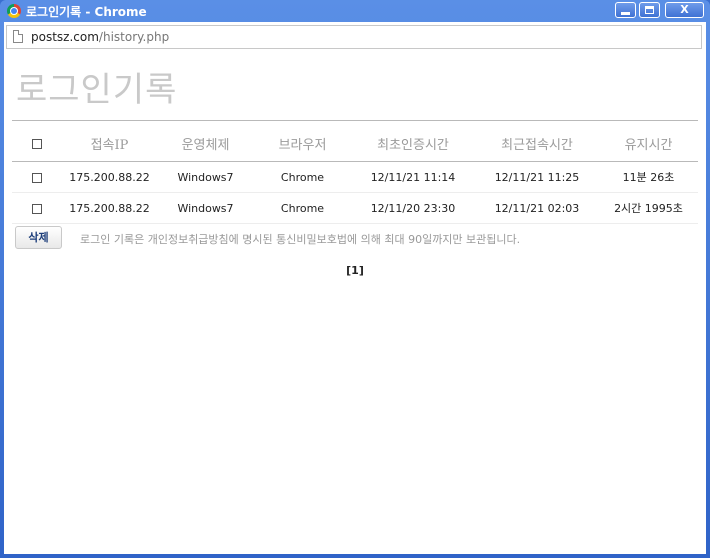 This screenshot has width=710, height=558. Describe the element at coordinates (625, 10) in the screenshot. I see `minimize-button` at that location.